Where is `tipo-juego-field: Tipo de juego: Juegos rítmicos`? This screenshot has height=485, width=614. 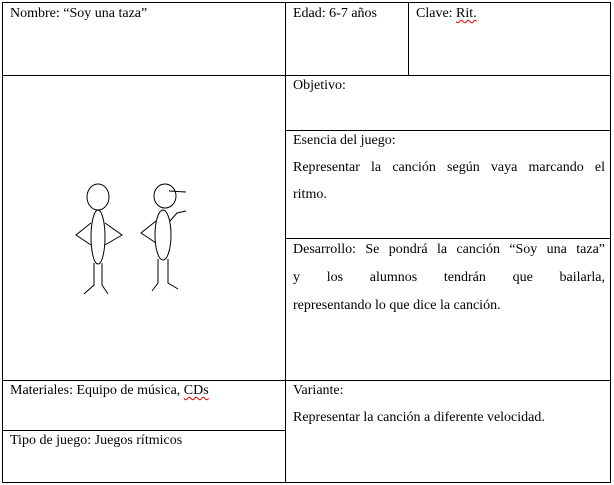
tipo-juego-field: Tipo de juego: Juegos rítmicos is located at coordinates (96, 440).